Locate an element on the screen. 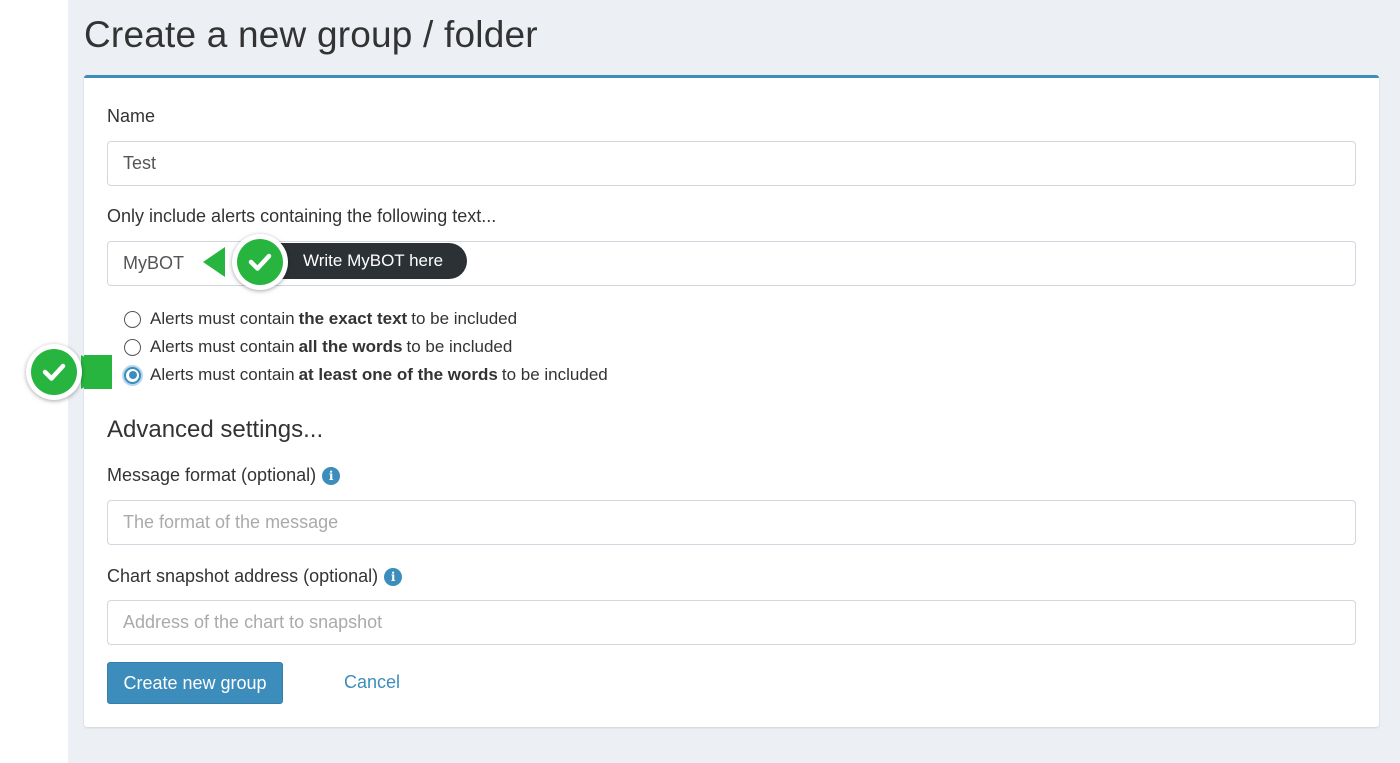 The width and height of the screenshot is (1400, 763). callout-arrow is located at coordinates (214, 262).